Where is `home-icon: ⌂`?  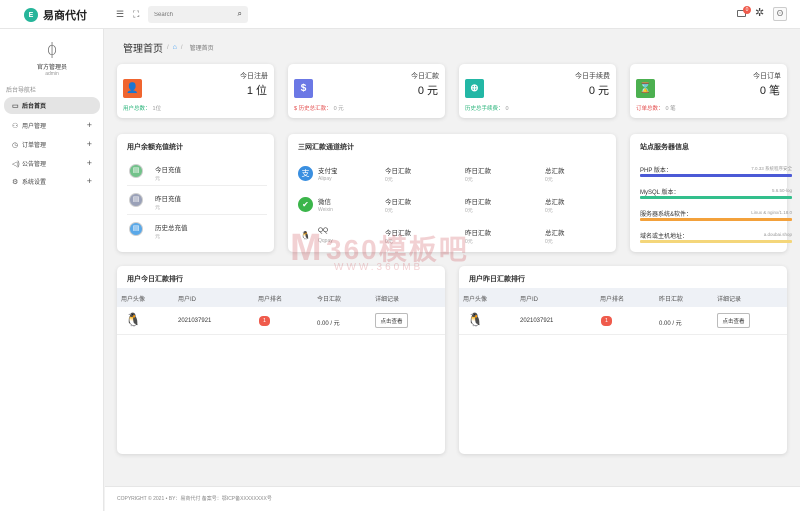 home-icon: ⌂ is located at coordinates (175, 47).